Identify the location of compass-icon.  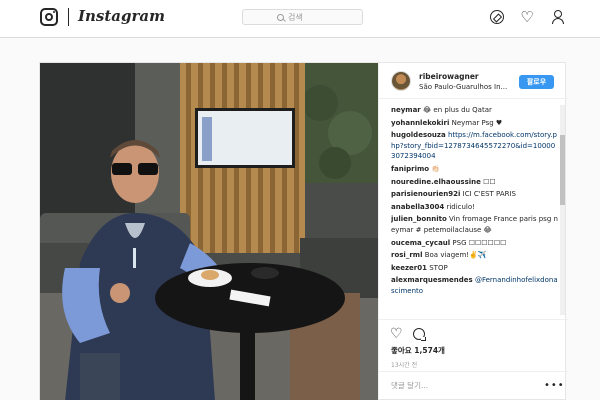
(497, 17).